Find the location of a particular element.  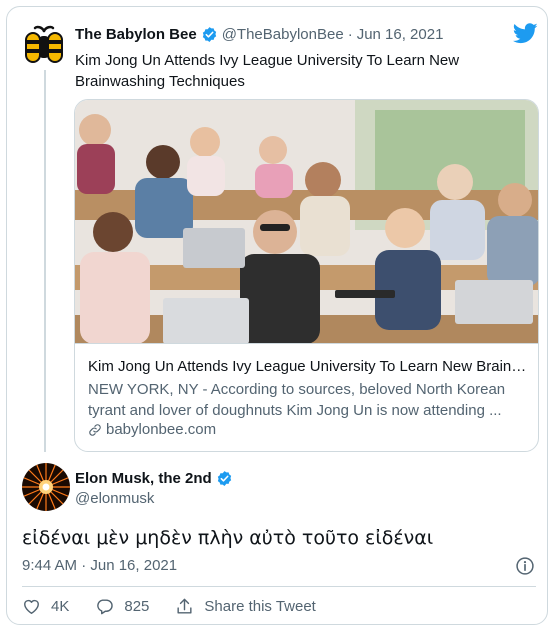

link-card-domain: babylonbee.com is located at coordinates (152, 429).